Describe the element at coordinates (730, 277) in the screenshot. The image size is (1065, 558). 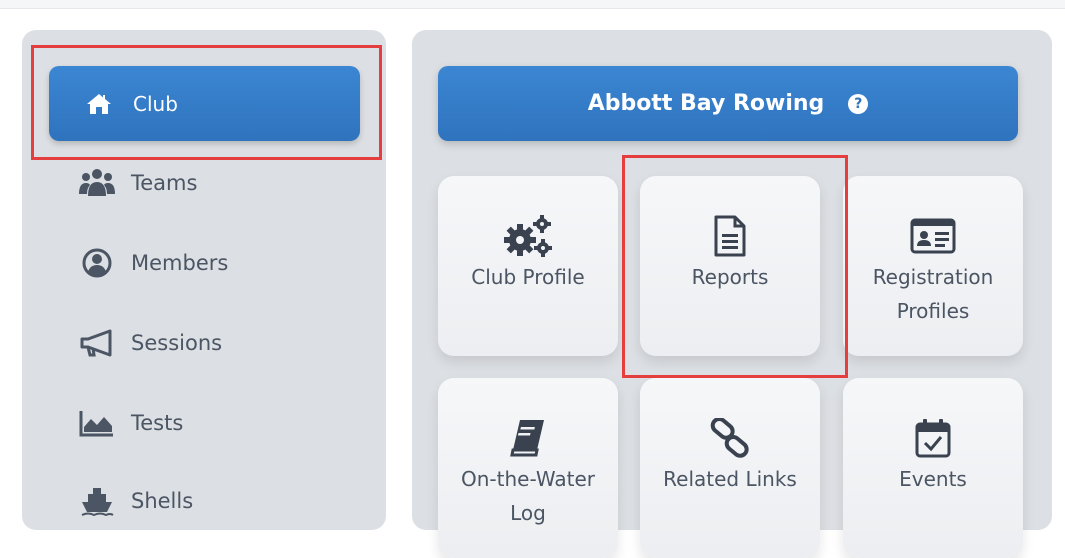
I see `tile-label: Reports` at that location.